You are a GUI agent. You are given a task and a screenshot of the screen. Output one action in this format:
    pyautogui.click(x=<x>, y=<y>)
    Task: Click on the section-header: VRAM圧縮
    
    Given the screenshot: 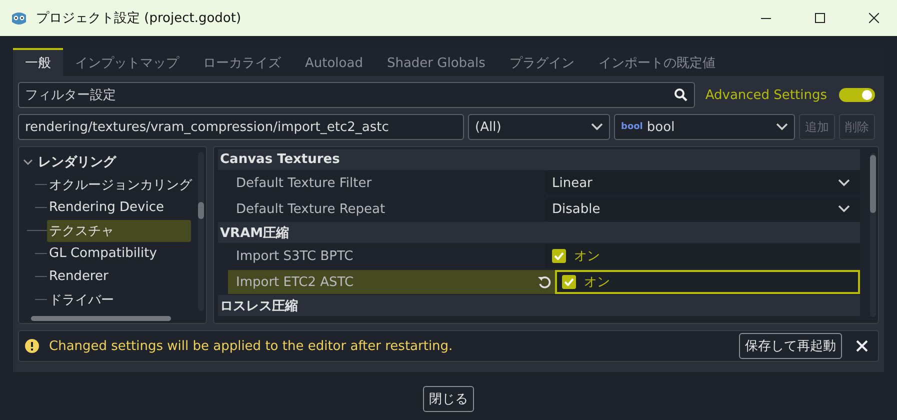 What is the action you would take?
    pyautogui.click(x=539, y=232)
    